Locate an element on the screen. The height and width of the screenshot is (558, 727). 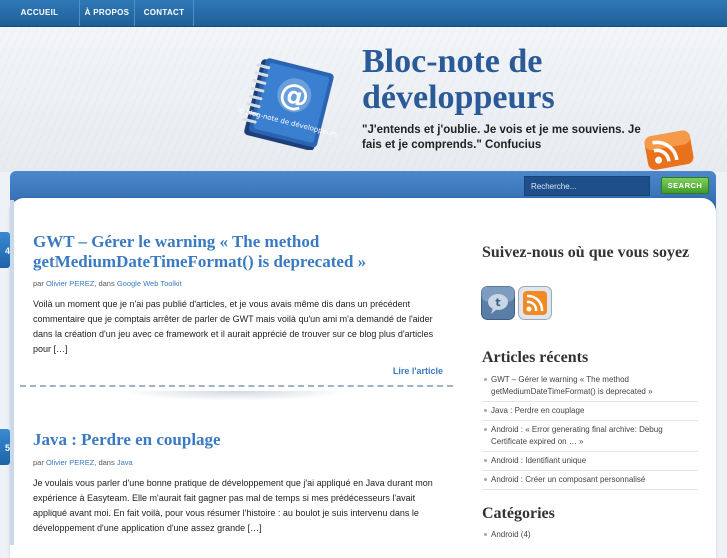
nav-item-contact: CONTACT is located at coordinates (164, 13).